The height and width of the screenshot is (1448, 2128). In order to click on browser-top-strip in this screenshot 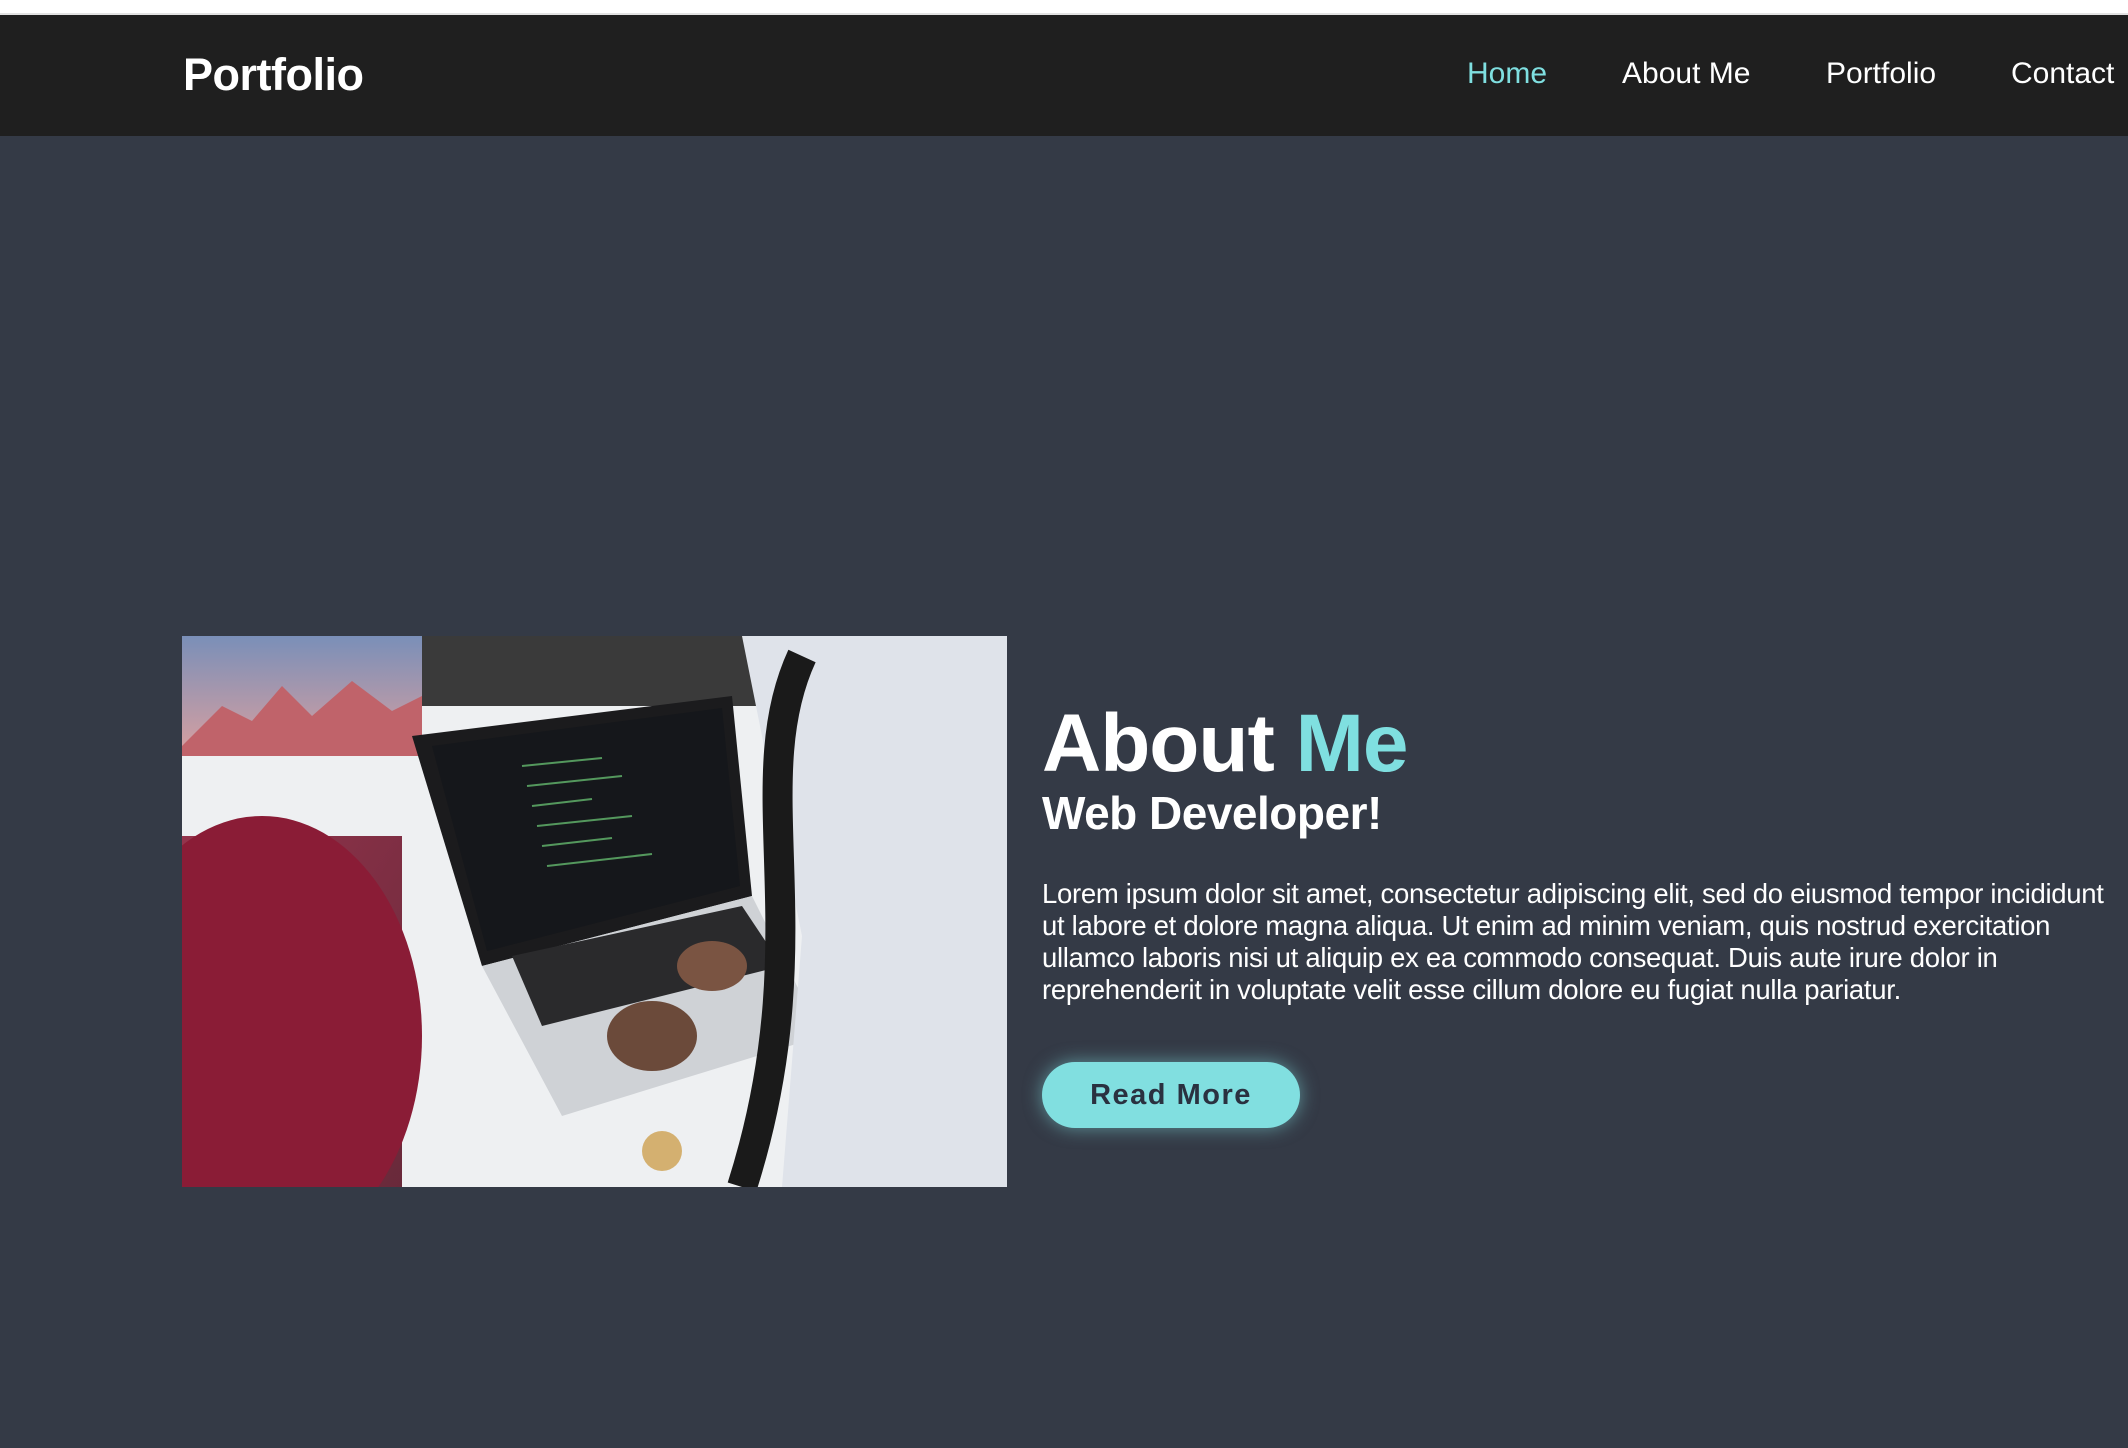, I will do `click(1064, 7)`.